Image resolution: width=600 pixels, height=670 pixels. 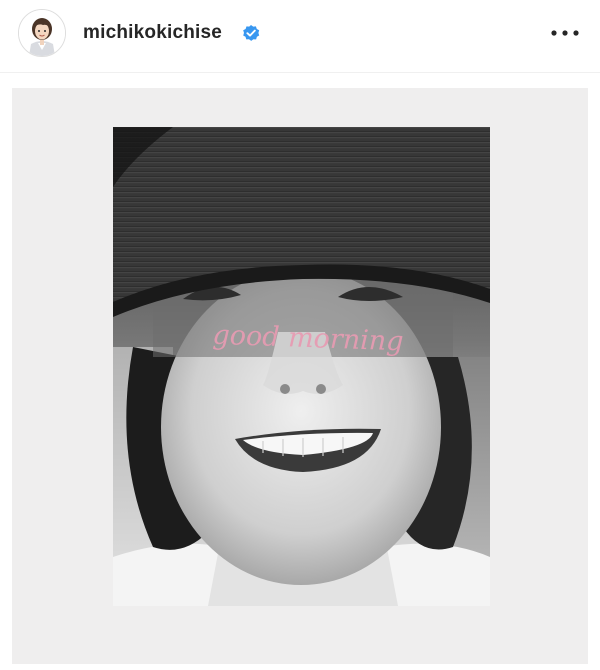 What do you see at coordinates (251, 33) in the screenshot?
I see `verified-badge-icon` at bounding box center [251, 33].